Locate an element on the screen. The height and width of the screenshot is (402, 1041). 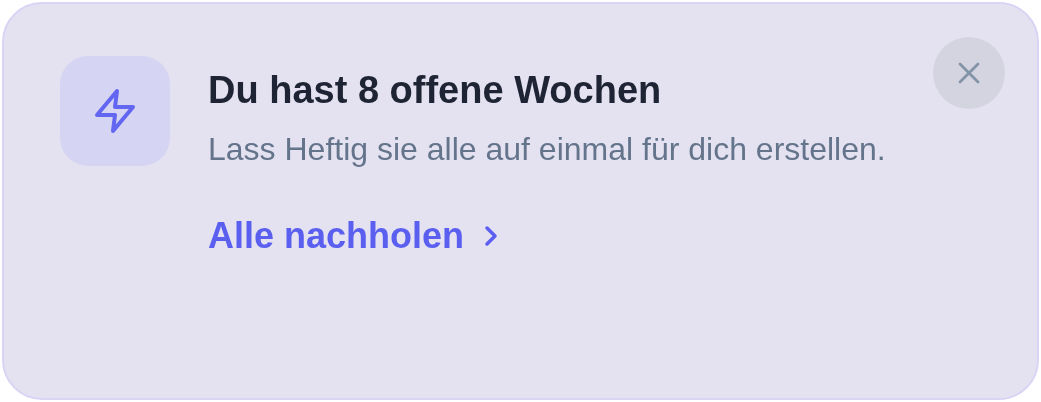
notification-message: Lass Heftig sie alle auf einmal für dich erstellen. is located at coordinates (547, 149).